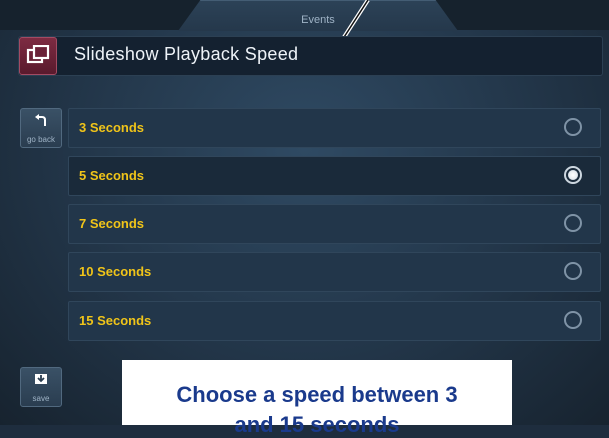 Image resolution: width=609 pixels, height=438 pixels. I want to click on option-5-seconds: 5 Seconds, so click(334, 176).